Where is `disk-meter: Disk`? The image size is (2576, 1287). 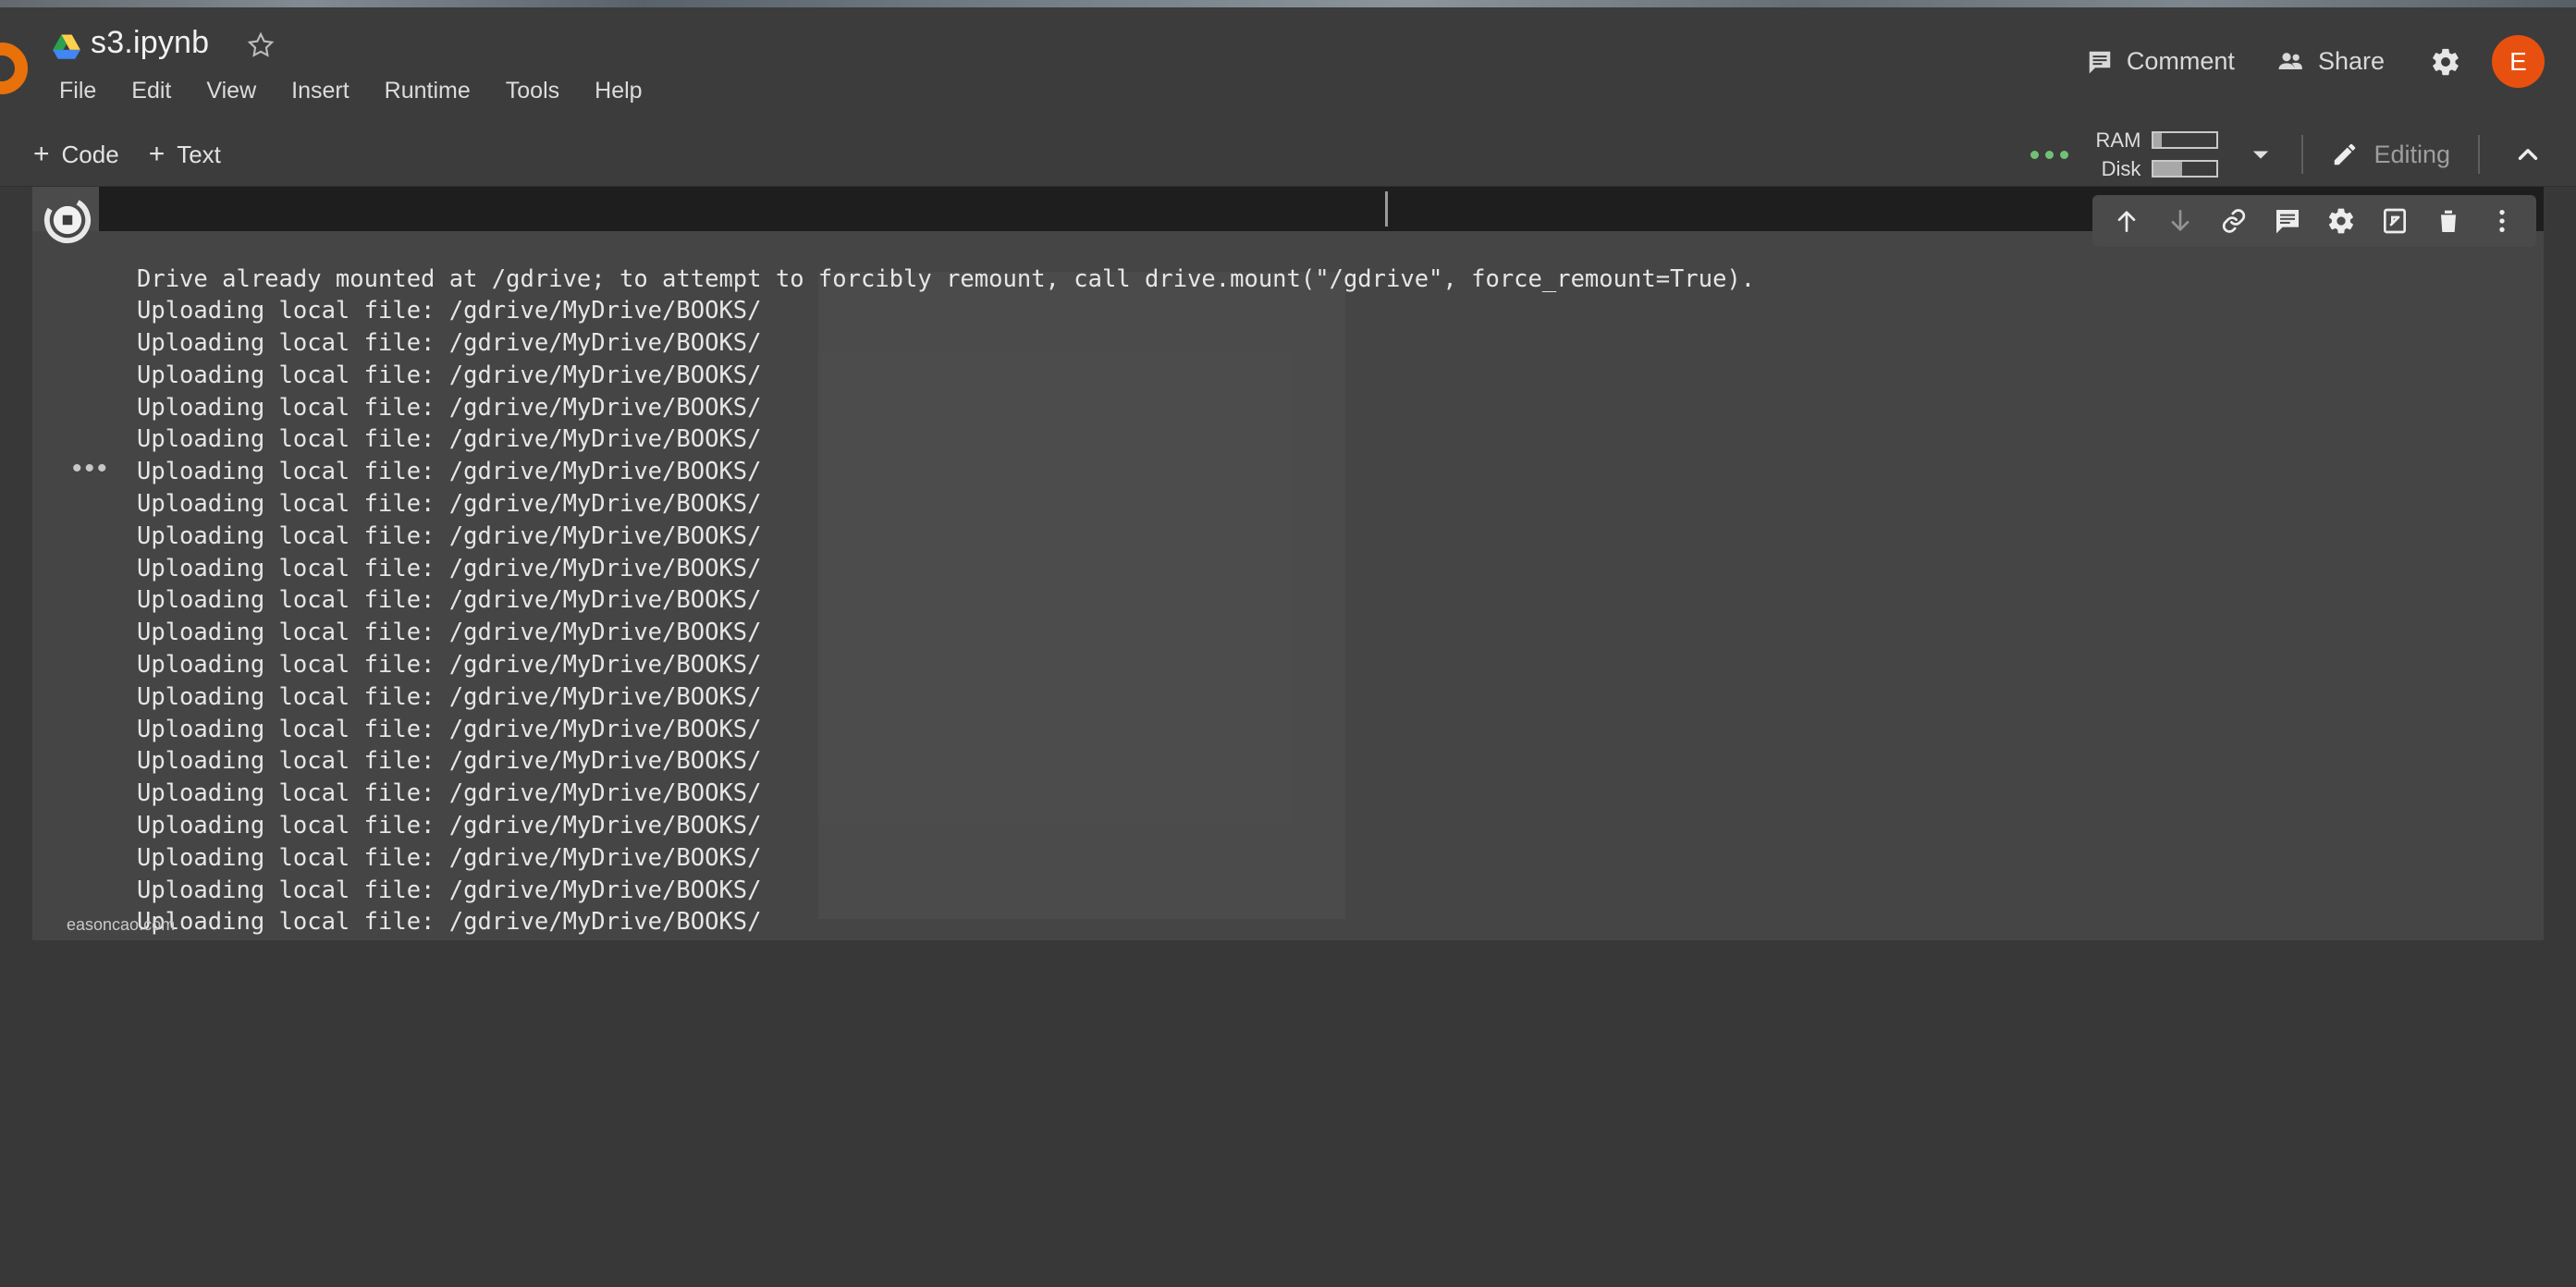
disk-meter: Disk is located at coordinates (2152, 168).